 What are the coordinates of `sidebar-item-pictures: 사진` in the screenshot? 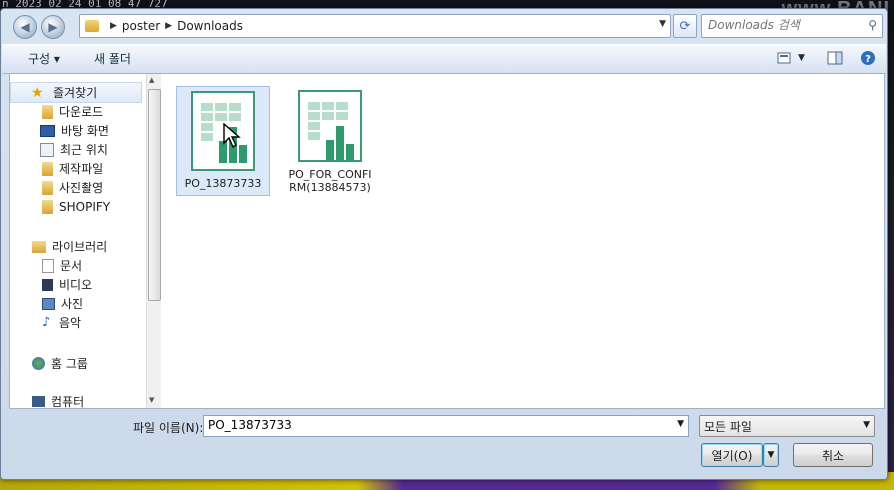 It's located at (62, 303).